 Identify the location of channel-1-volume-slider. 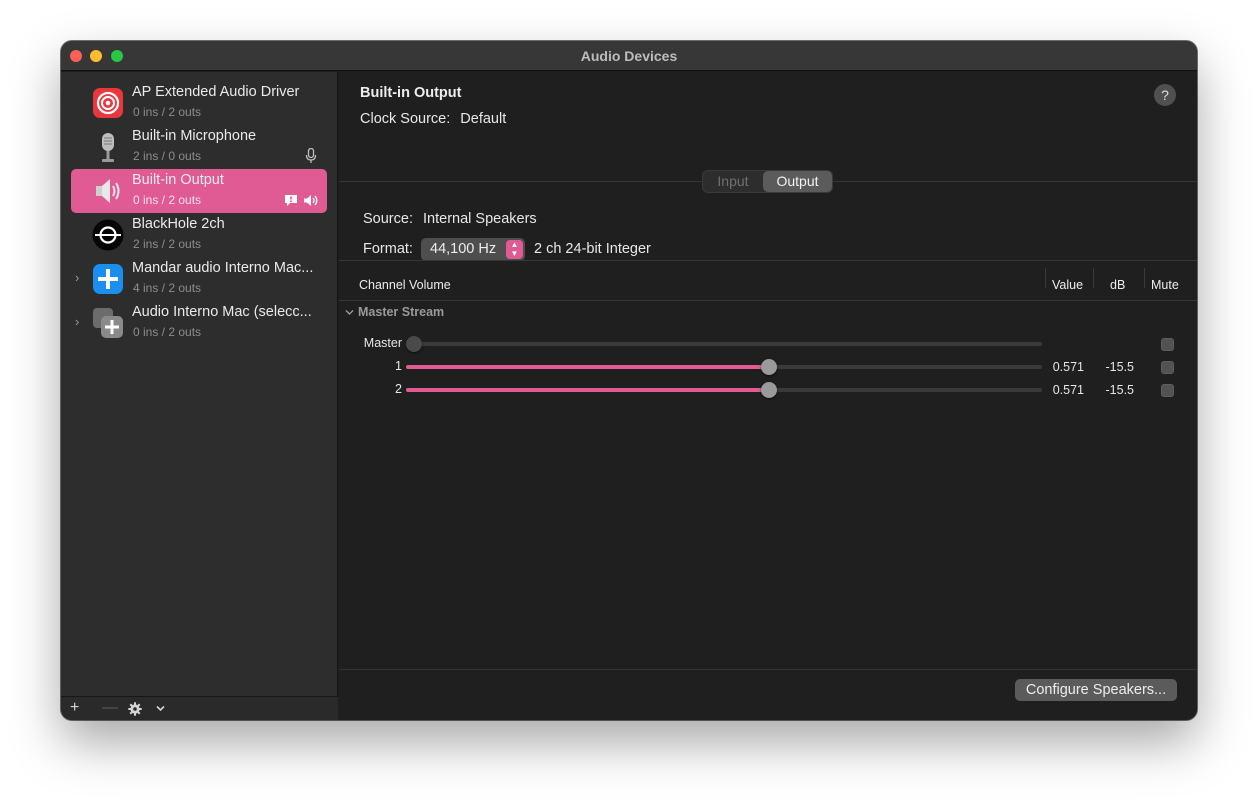
(724, 367).